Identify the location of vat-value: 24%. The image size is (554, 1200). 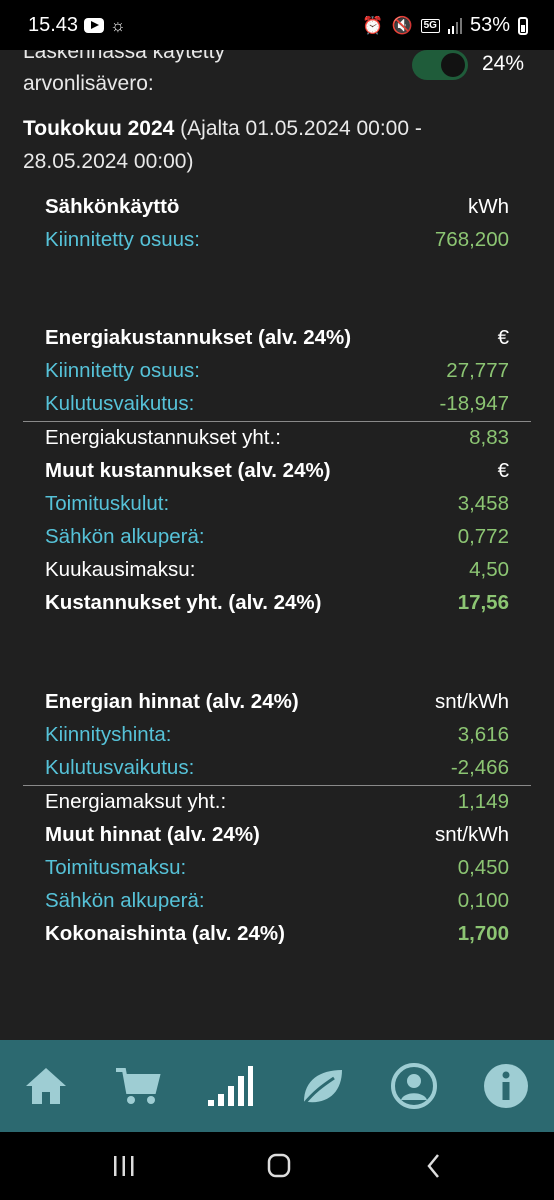
(503, 63).